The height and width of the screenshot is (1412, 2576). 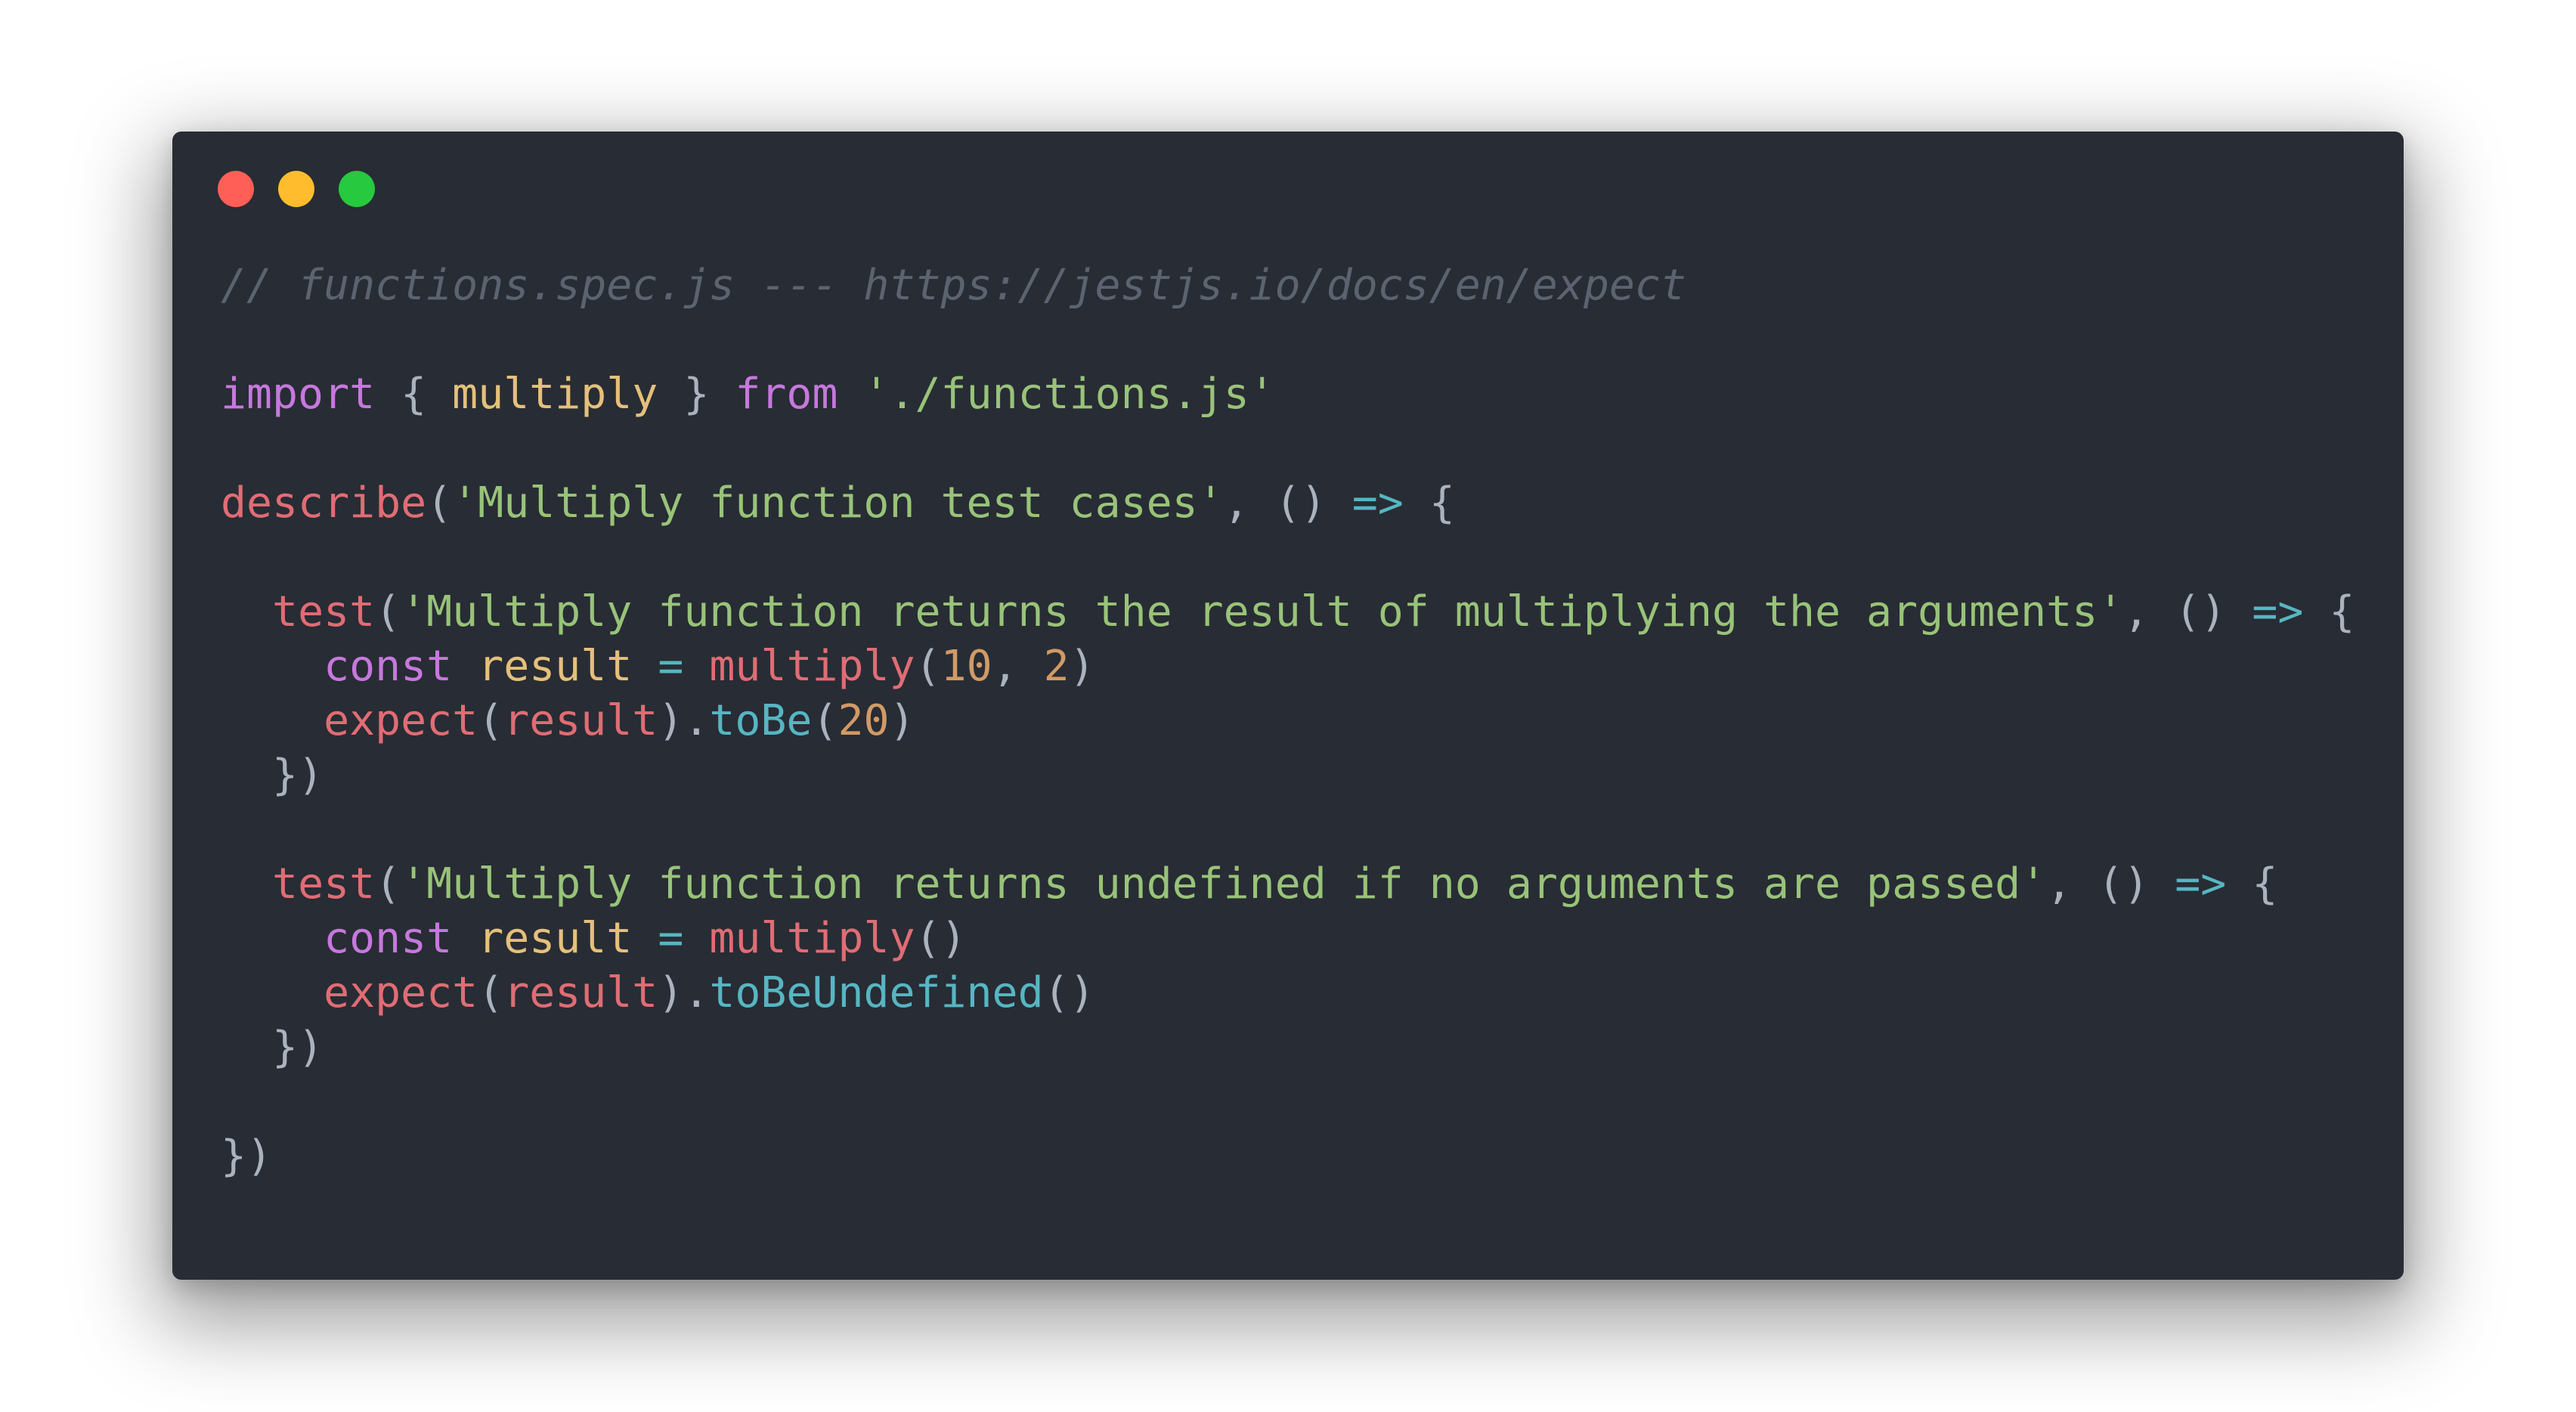 I want to click on code-line: const result = multiply(), so click(x=1288, y=939).